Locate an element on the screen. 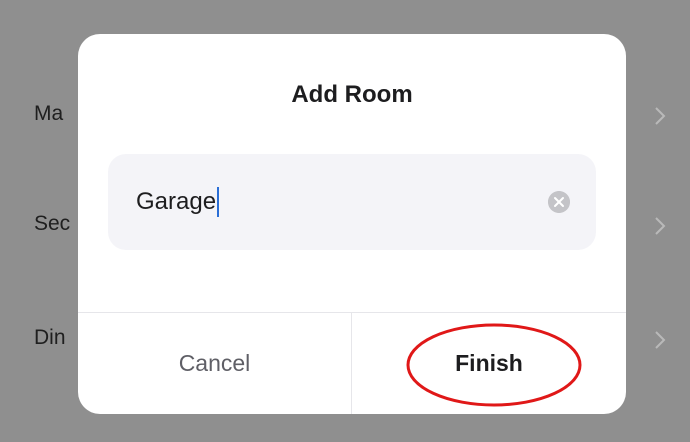 The image size is (690, 442). room-name-value: Garage is located at coordinates (176, 201).